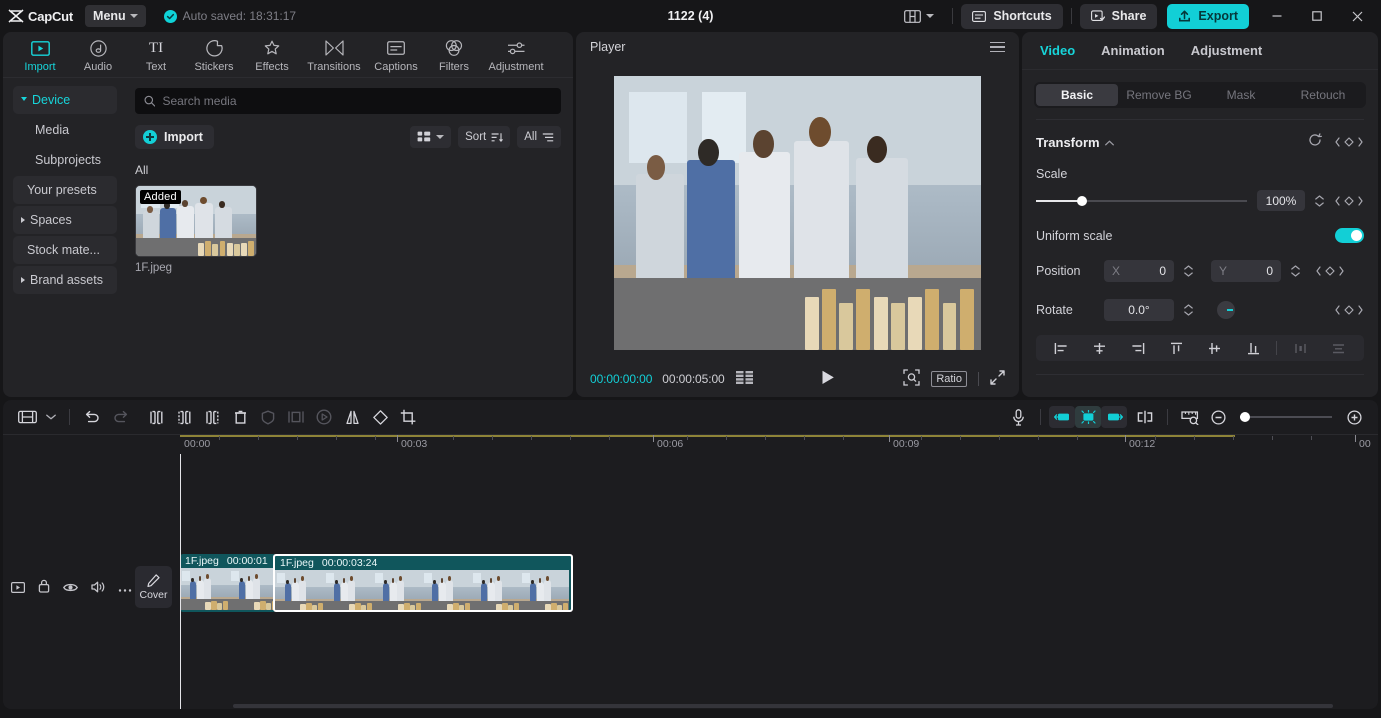  Describe the element at coordinates (65, 190) in the screenshot. I see `sidebar-item-your-presets: Your presets` at that location.